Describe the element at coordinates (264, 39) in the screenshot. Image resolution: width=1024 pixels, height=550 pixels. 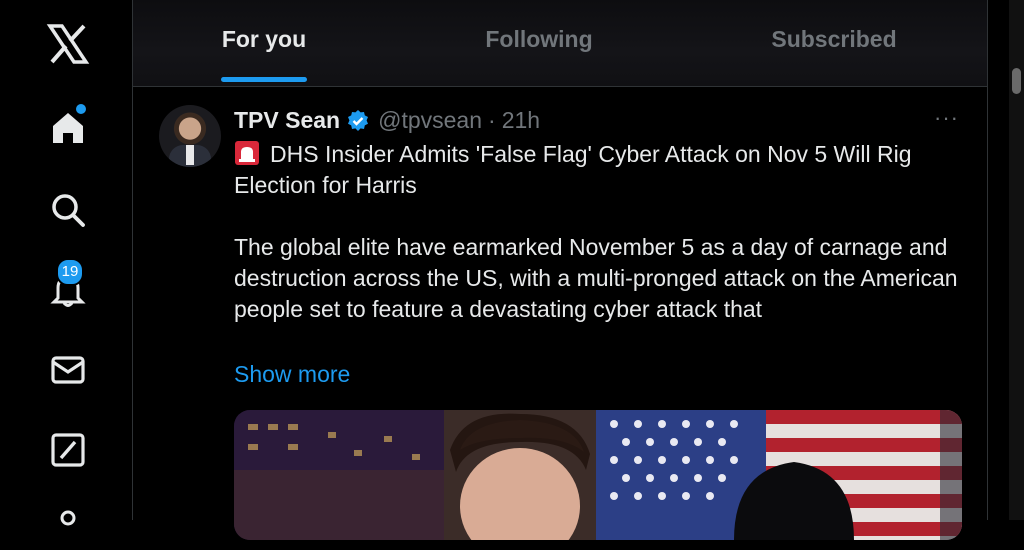
I see `tab-for-you: For you` at that location.